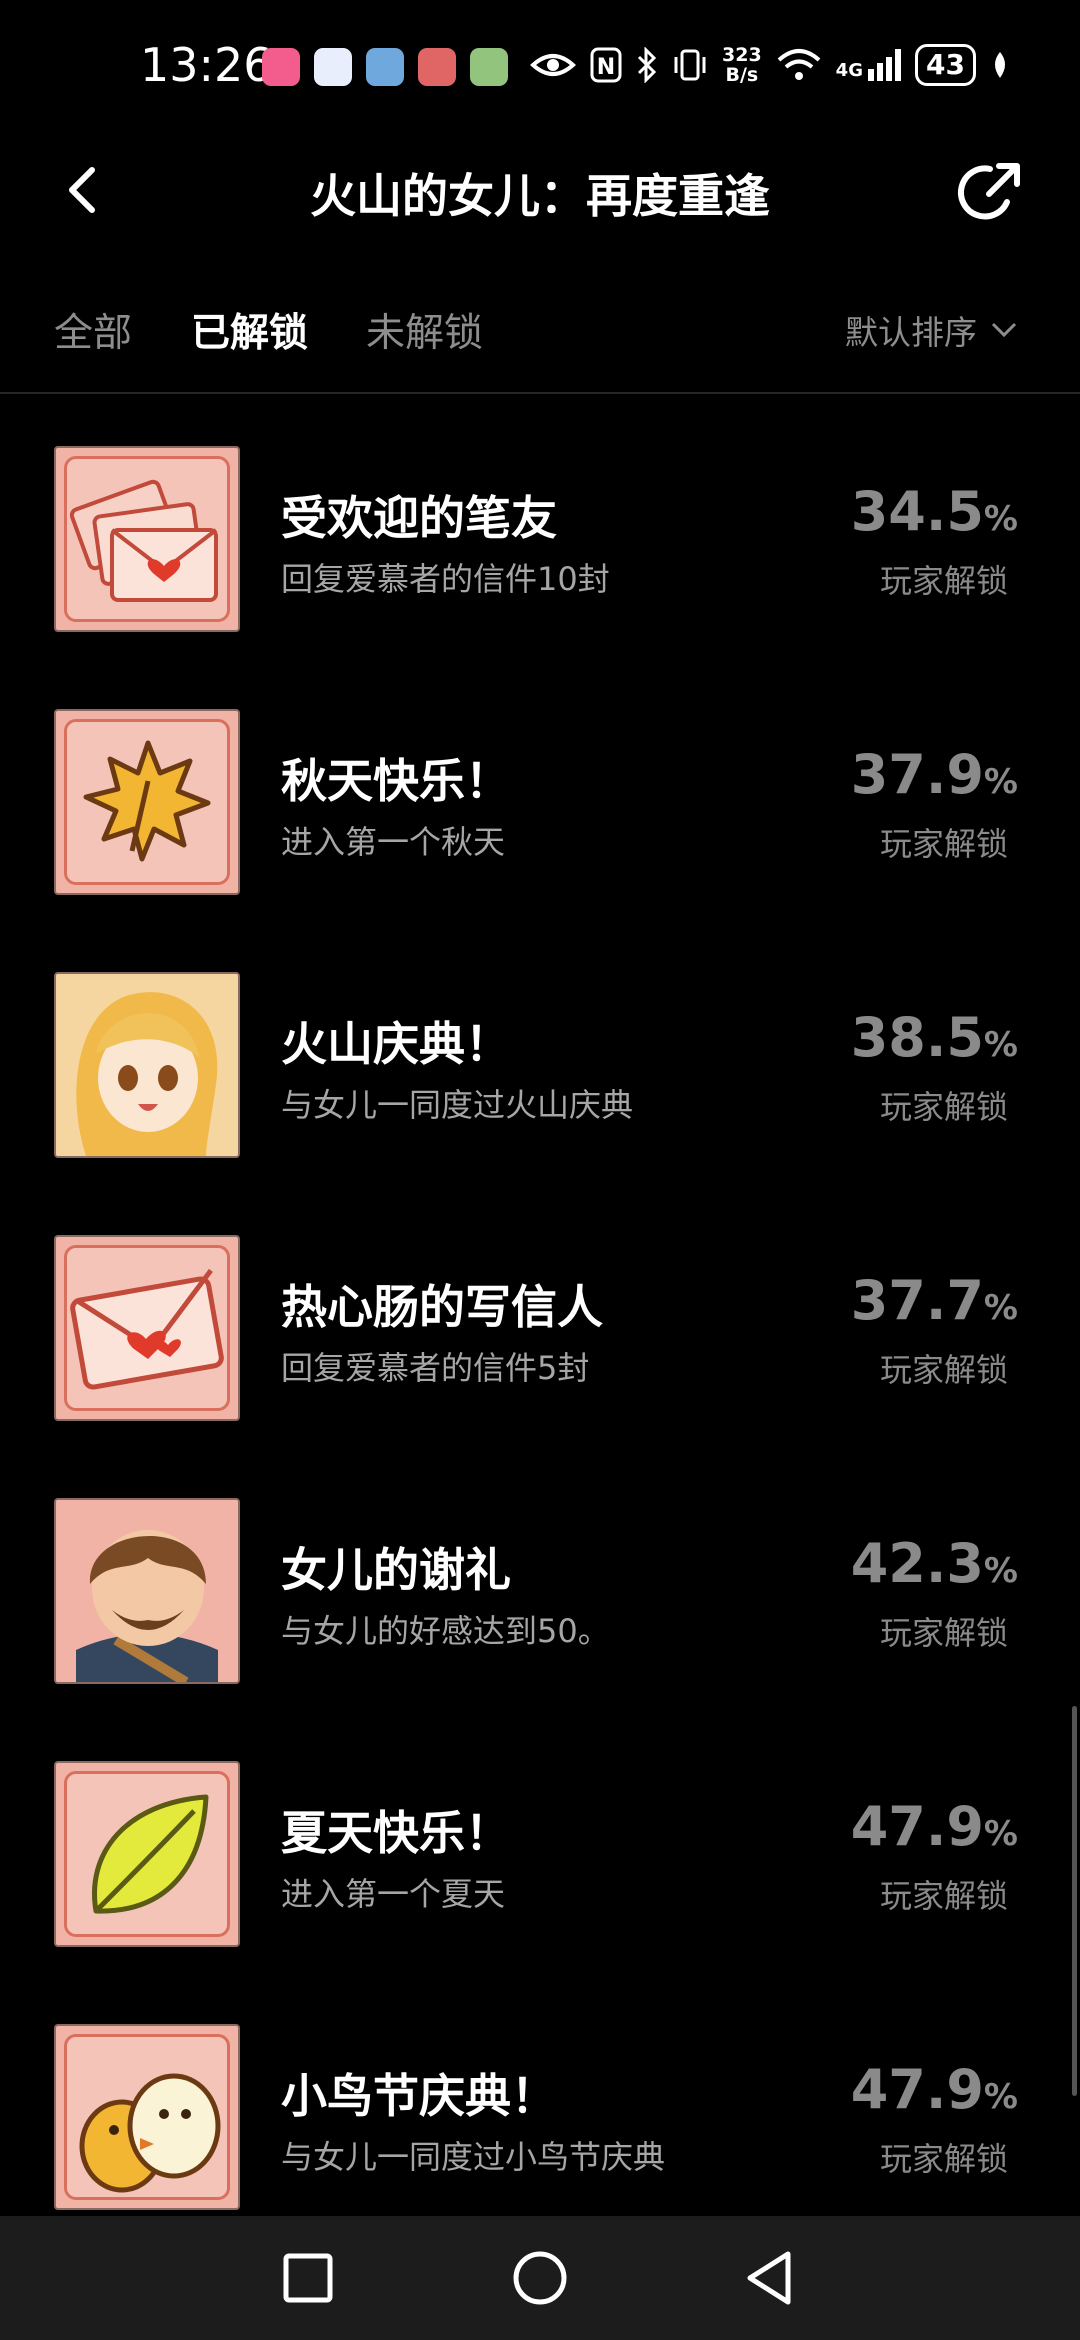 This screenshot has width=1080, height=2340. I want to click on bluetooth-icon, so click(647, 65).